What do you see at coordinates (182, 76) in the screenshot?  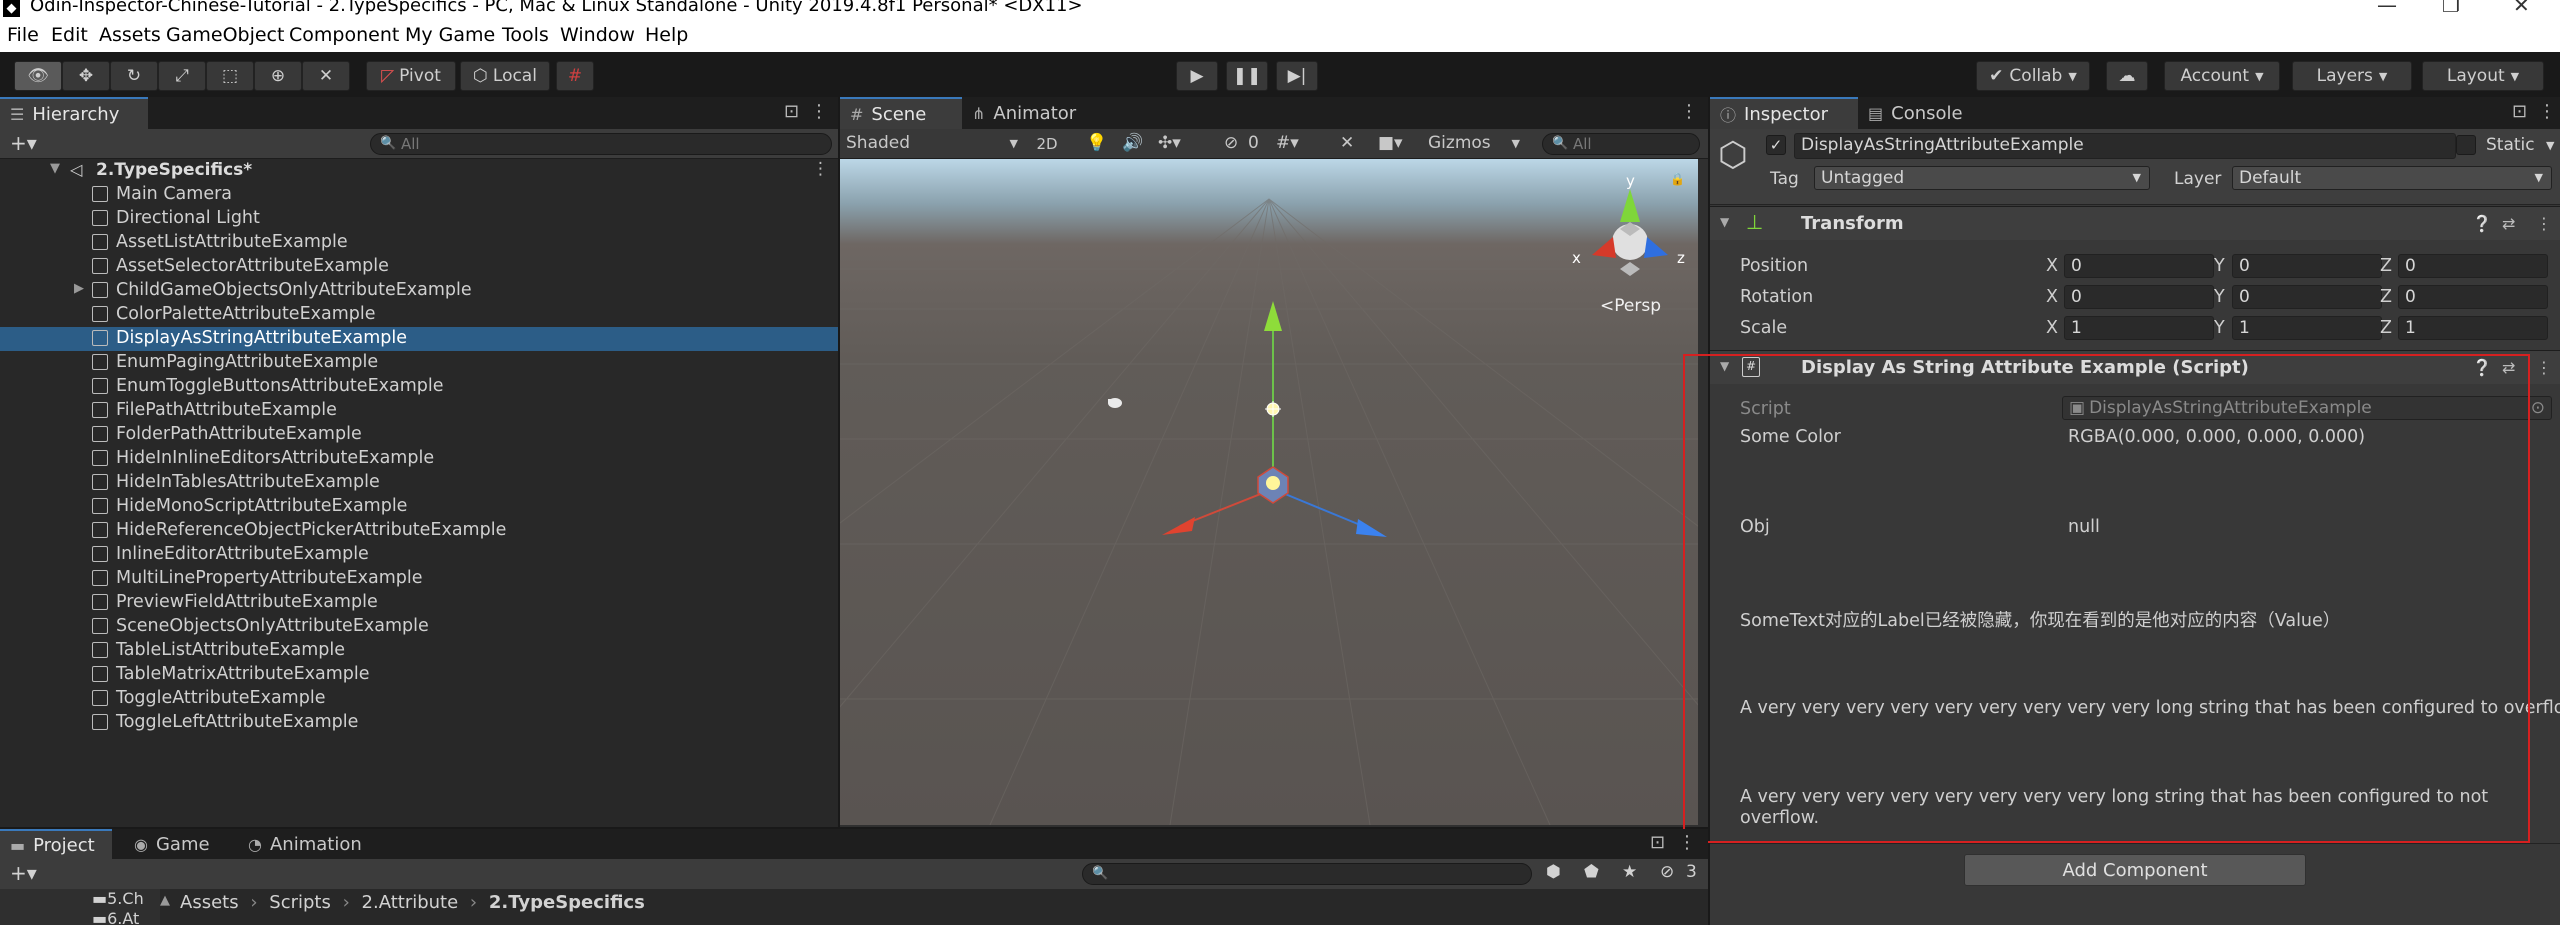 I see `scale-tool-button: ⤢` at bounding box center [182, 76].